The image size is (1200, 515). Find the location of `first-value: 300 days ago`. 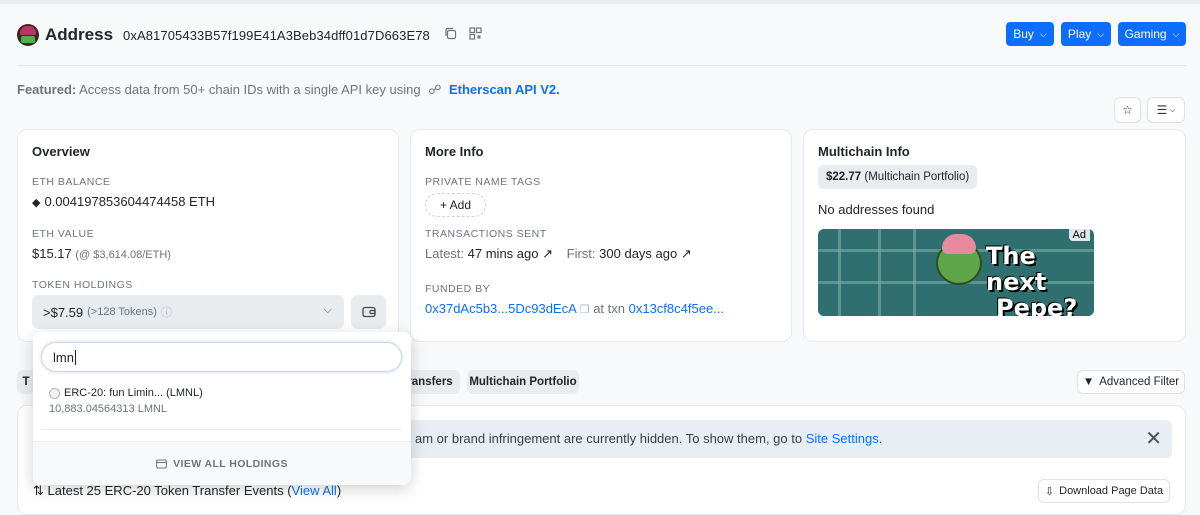

first-value: 300 days ago is located at coordinates (638, 253).